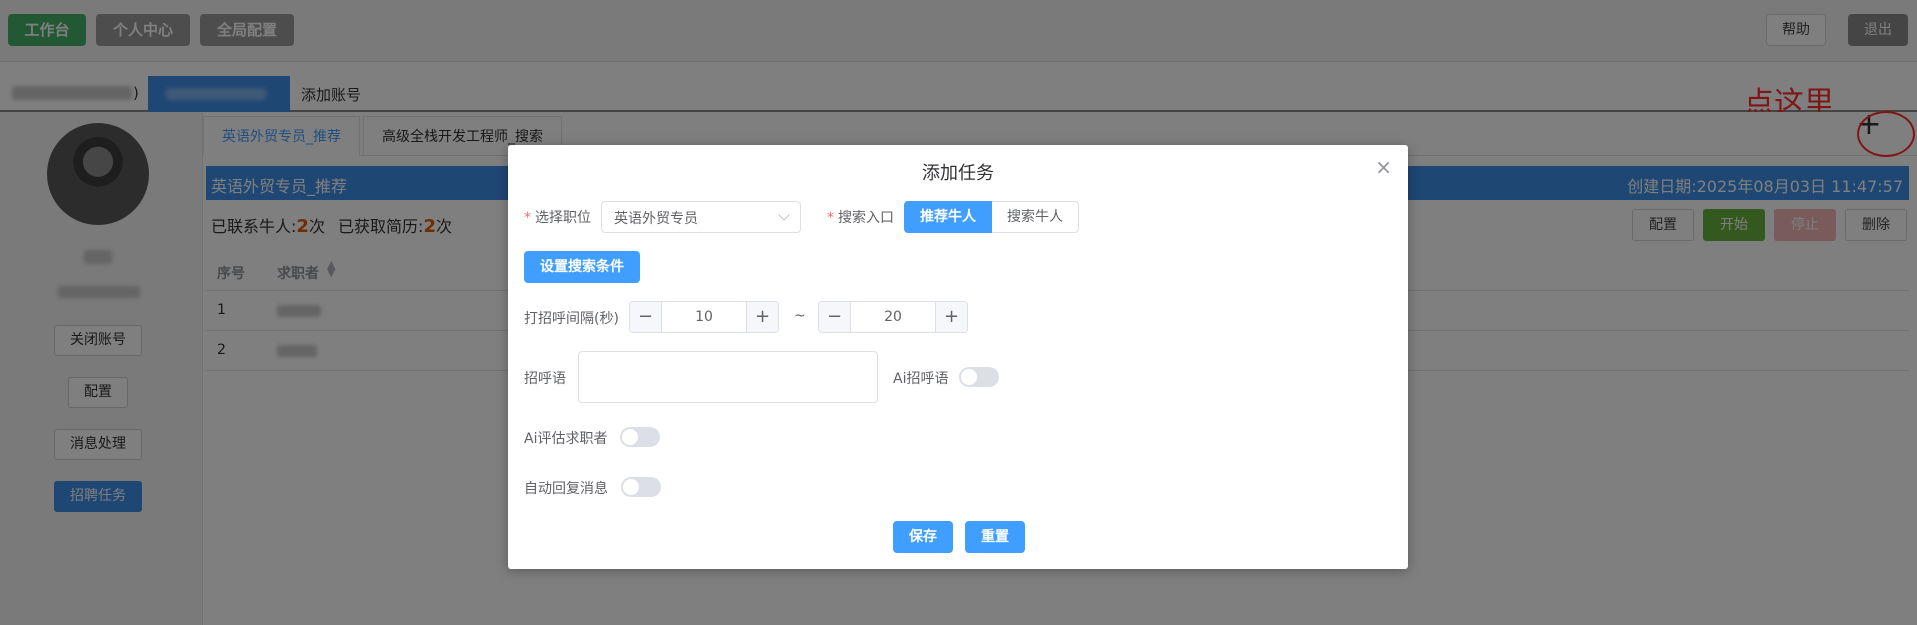 This screenshot has width=1917, height=625. Describe the element at coordinates (979, 377) in the screenshot. I see `ai-greeting-switch` at that location.